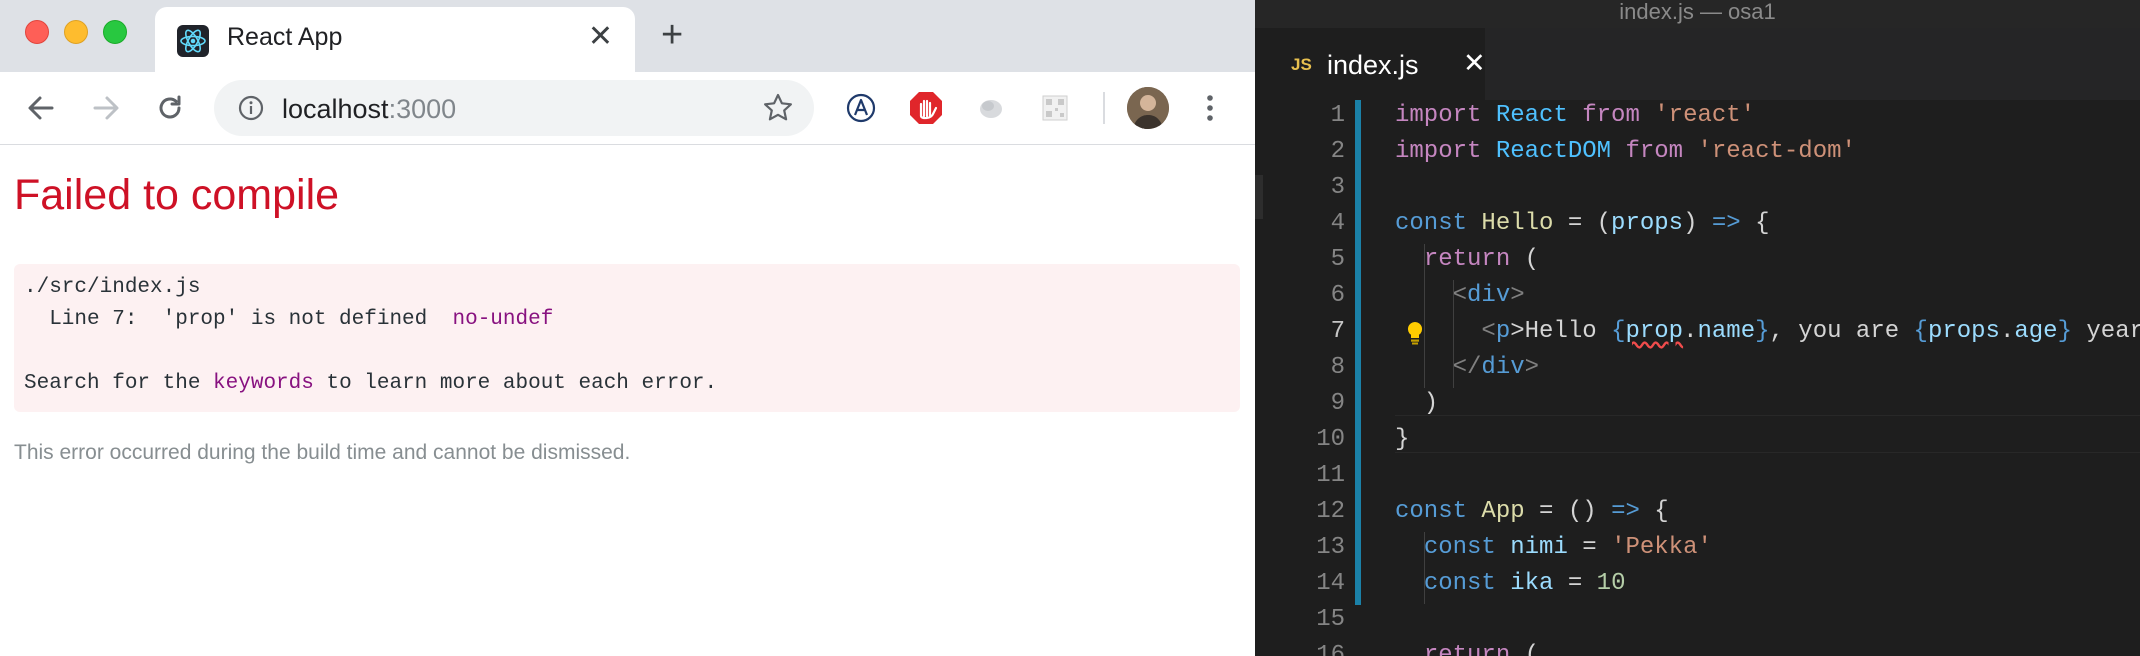  What do you see at coordinates (1330, 583) in the screenshot?
I see `line-number: 14` at bounding box center [1330, 583].